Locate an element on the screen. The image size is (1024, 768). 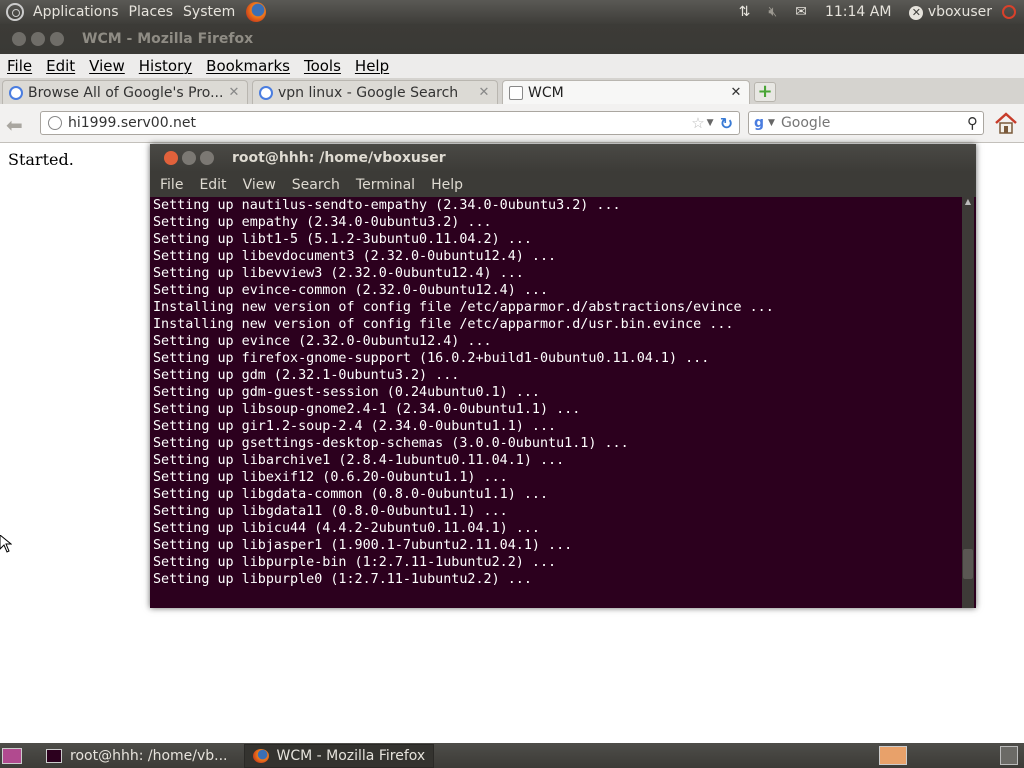
terminal-menu-terminal: Terminal is located at coordinates (385, 185).